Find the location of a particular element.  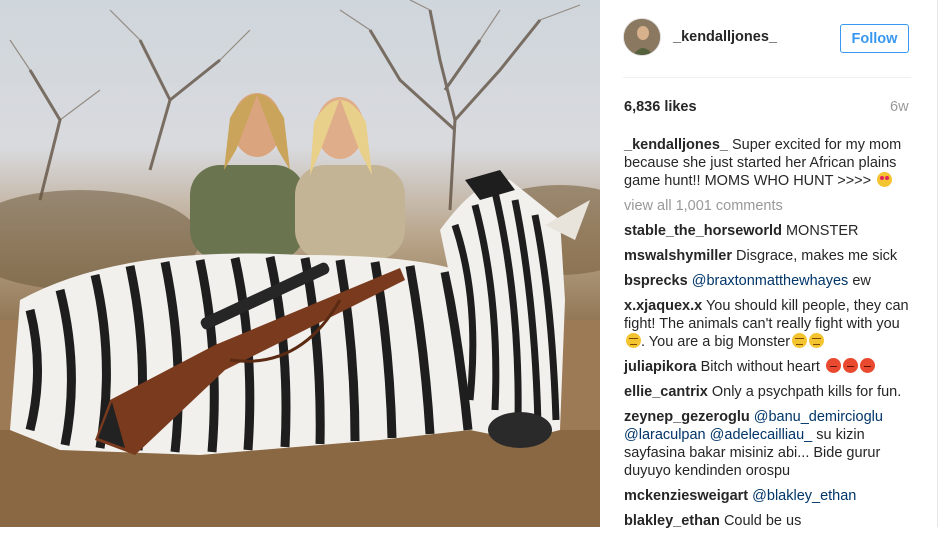

comment: stable_the_horseworld MONSTER is located at coordinates (769, 231).